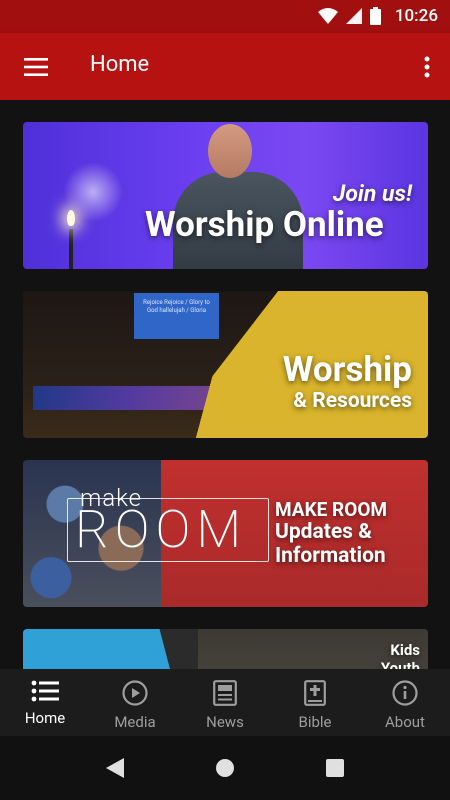 The width and height of the screenshot is (450, 800). I want to click on status-time: 10:26, so click(416, 16).